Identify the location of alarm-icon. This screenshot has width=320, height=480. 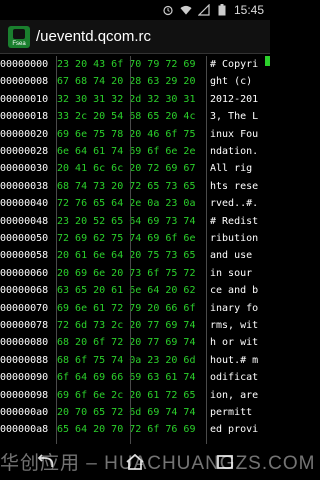
(168, 10).